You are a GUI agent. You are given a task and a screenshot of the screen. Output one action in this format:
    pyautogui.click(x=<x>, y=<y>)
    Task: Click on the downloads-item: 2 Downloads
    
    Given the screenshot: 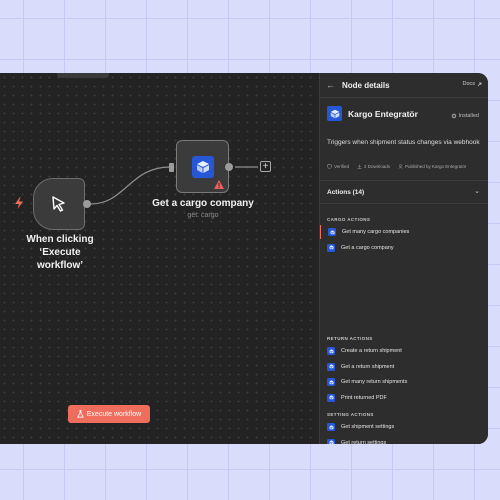 What is the action you would take?
    pyautogui.click(x=373, y=166)
    